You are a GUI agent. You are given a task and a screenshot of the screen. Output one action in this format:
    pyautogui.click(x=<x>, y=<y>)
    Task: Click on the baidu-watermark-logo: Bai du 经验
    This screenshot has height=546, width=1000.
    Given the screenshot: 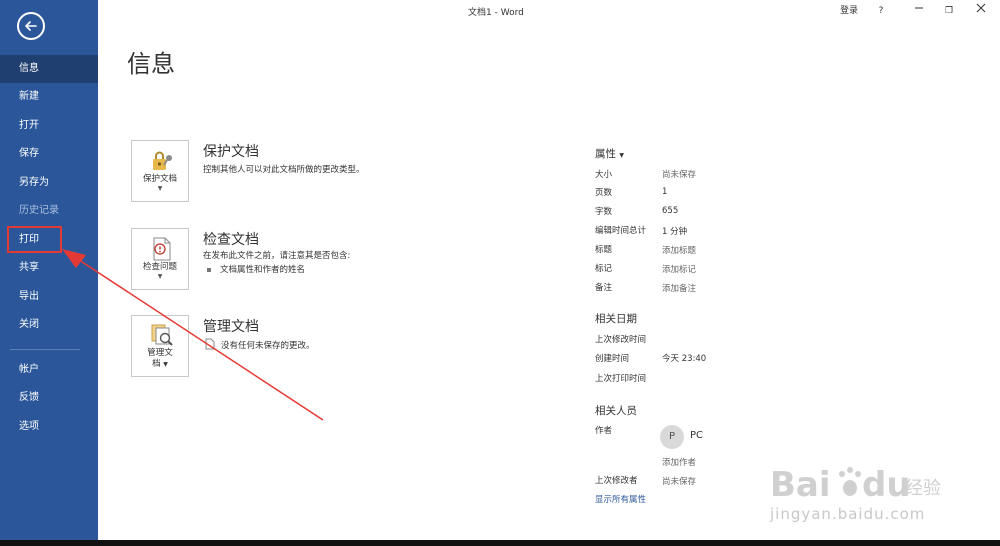 What is the action you would take?
    pyautogui.click(x=855, y=485)
    